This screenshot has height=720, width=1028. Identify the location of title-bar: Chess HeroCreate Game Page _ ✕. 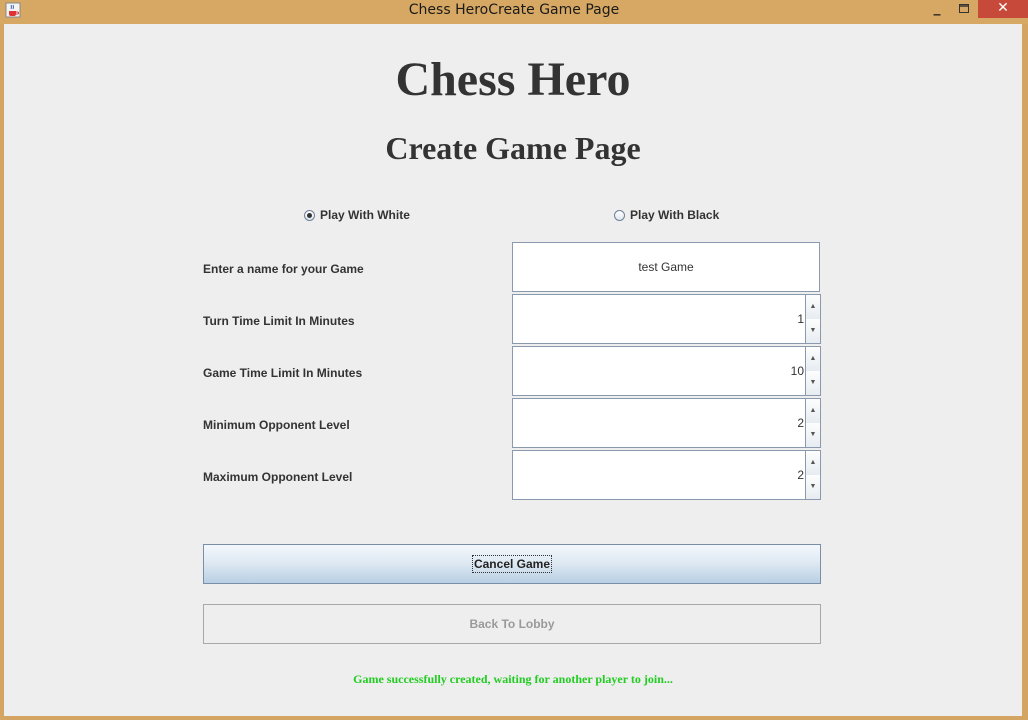
(514, 12).